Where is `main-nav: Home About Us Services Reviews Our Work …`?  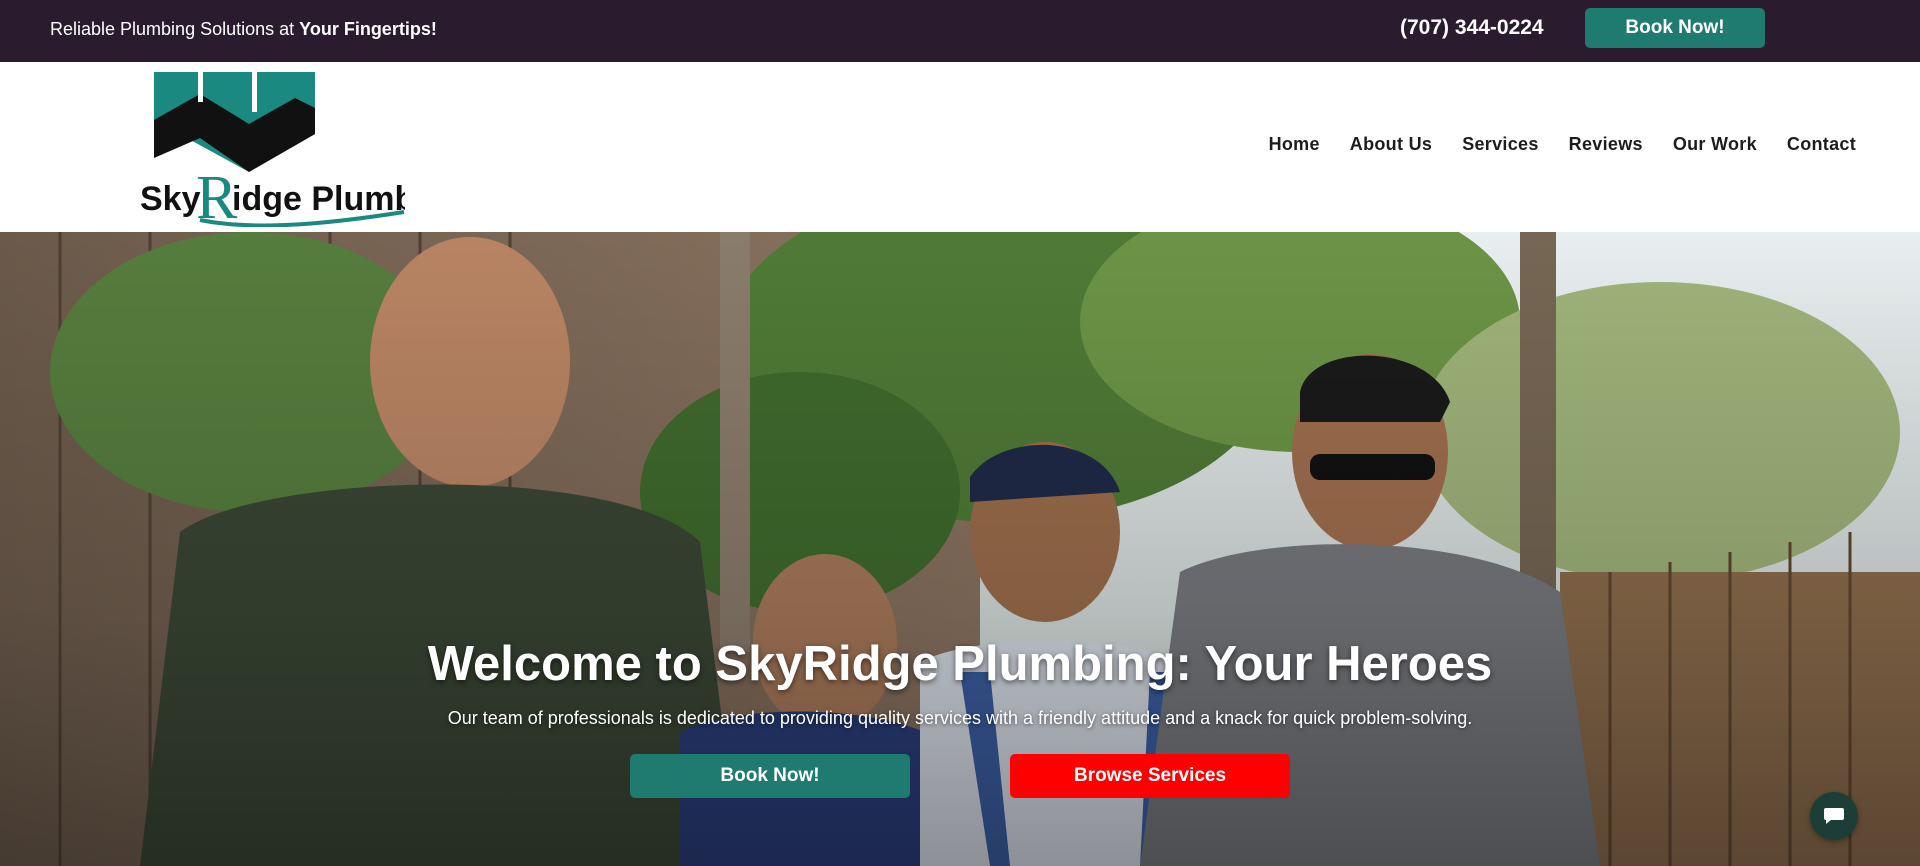
main-nav: Home About Us Services Reviews Our Work … is located at coordinates (1562, 144).